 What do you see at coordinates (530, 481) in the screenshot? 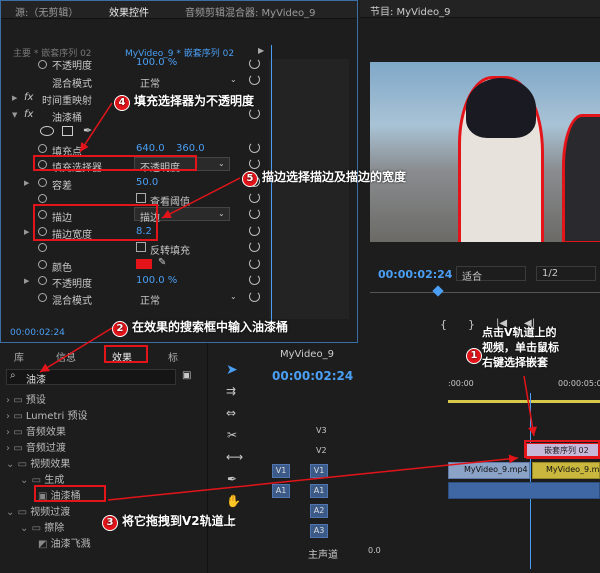
I see `timeline-playhead` at bounding box center [530, 481].